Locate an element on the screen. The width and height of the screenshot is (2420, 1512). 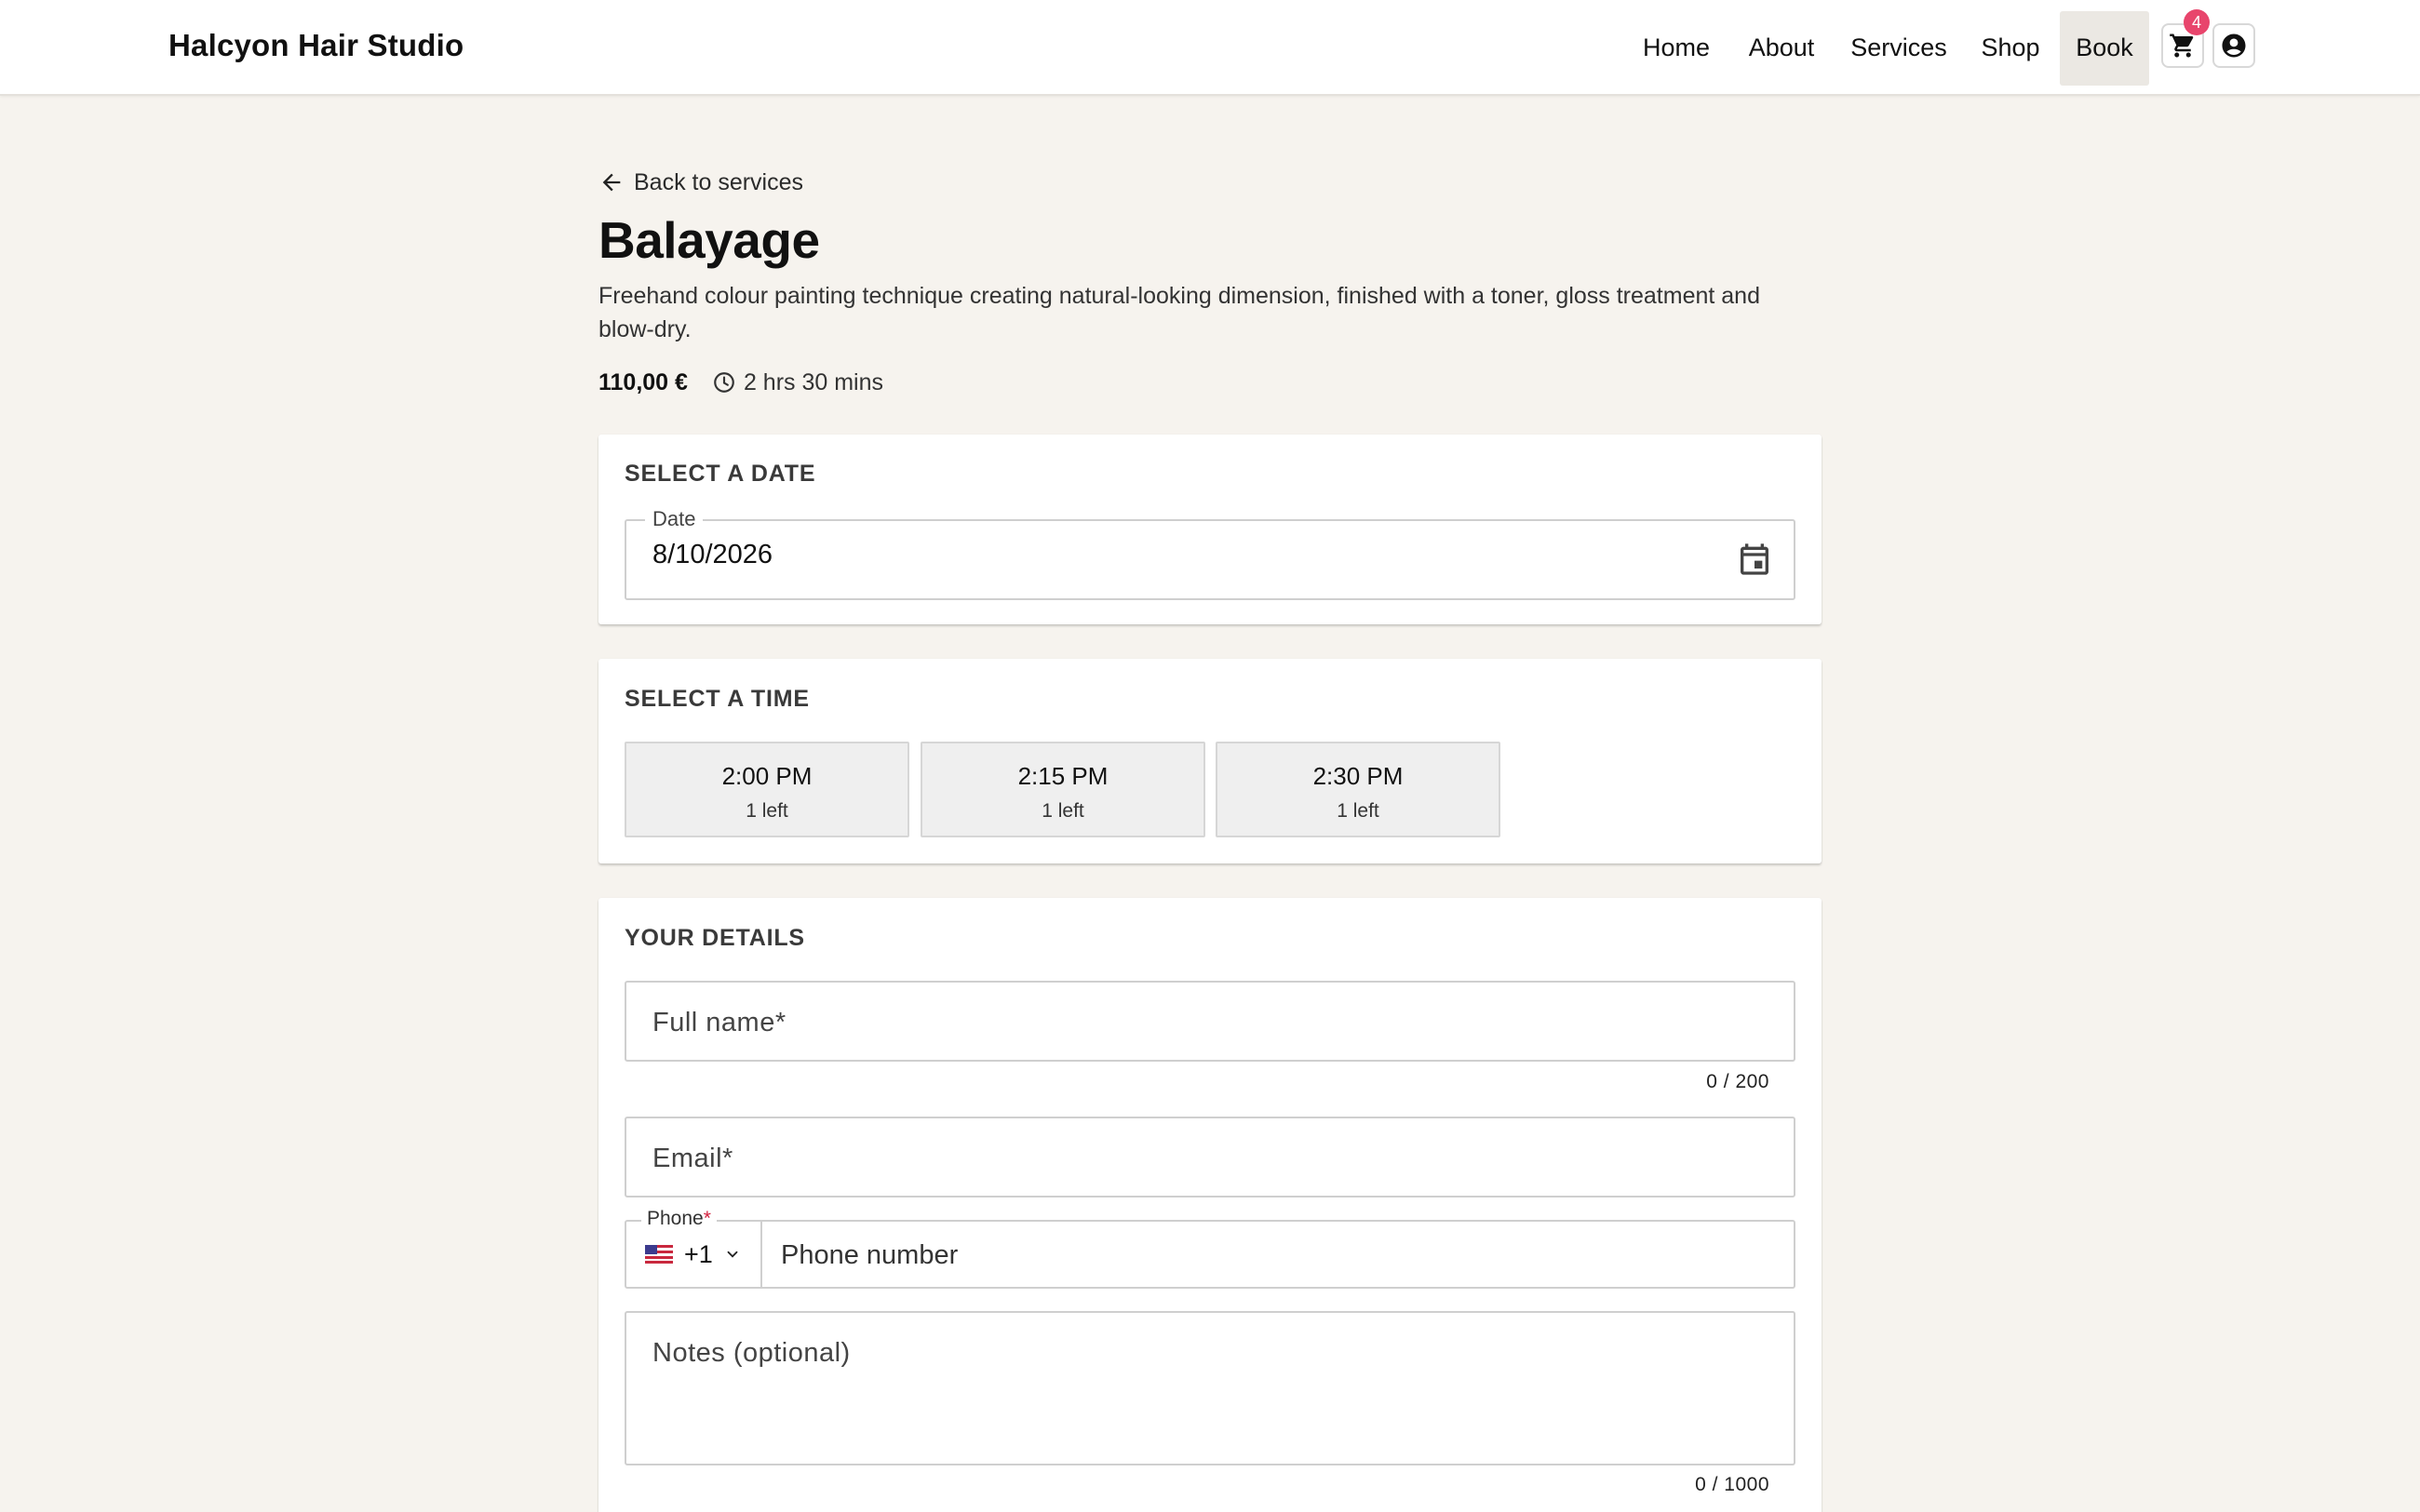
time-slot: 2:30 PM 1 left is located at coordinates (1358, 789).